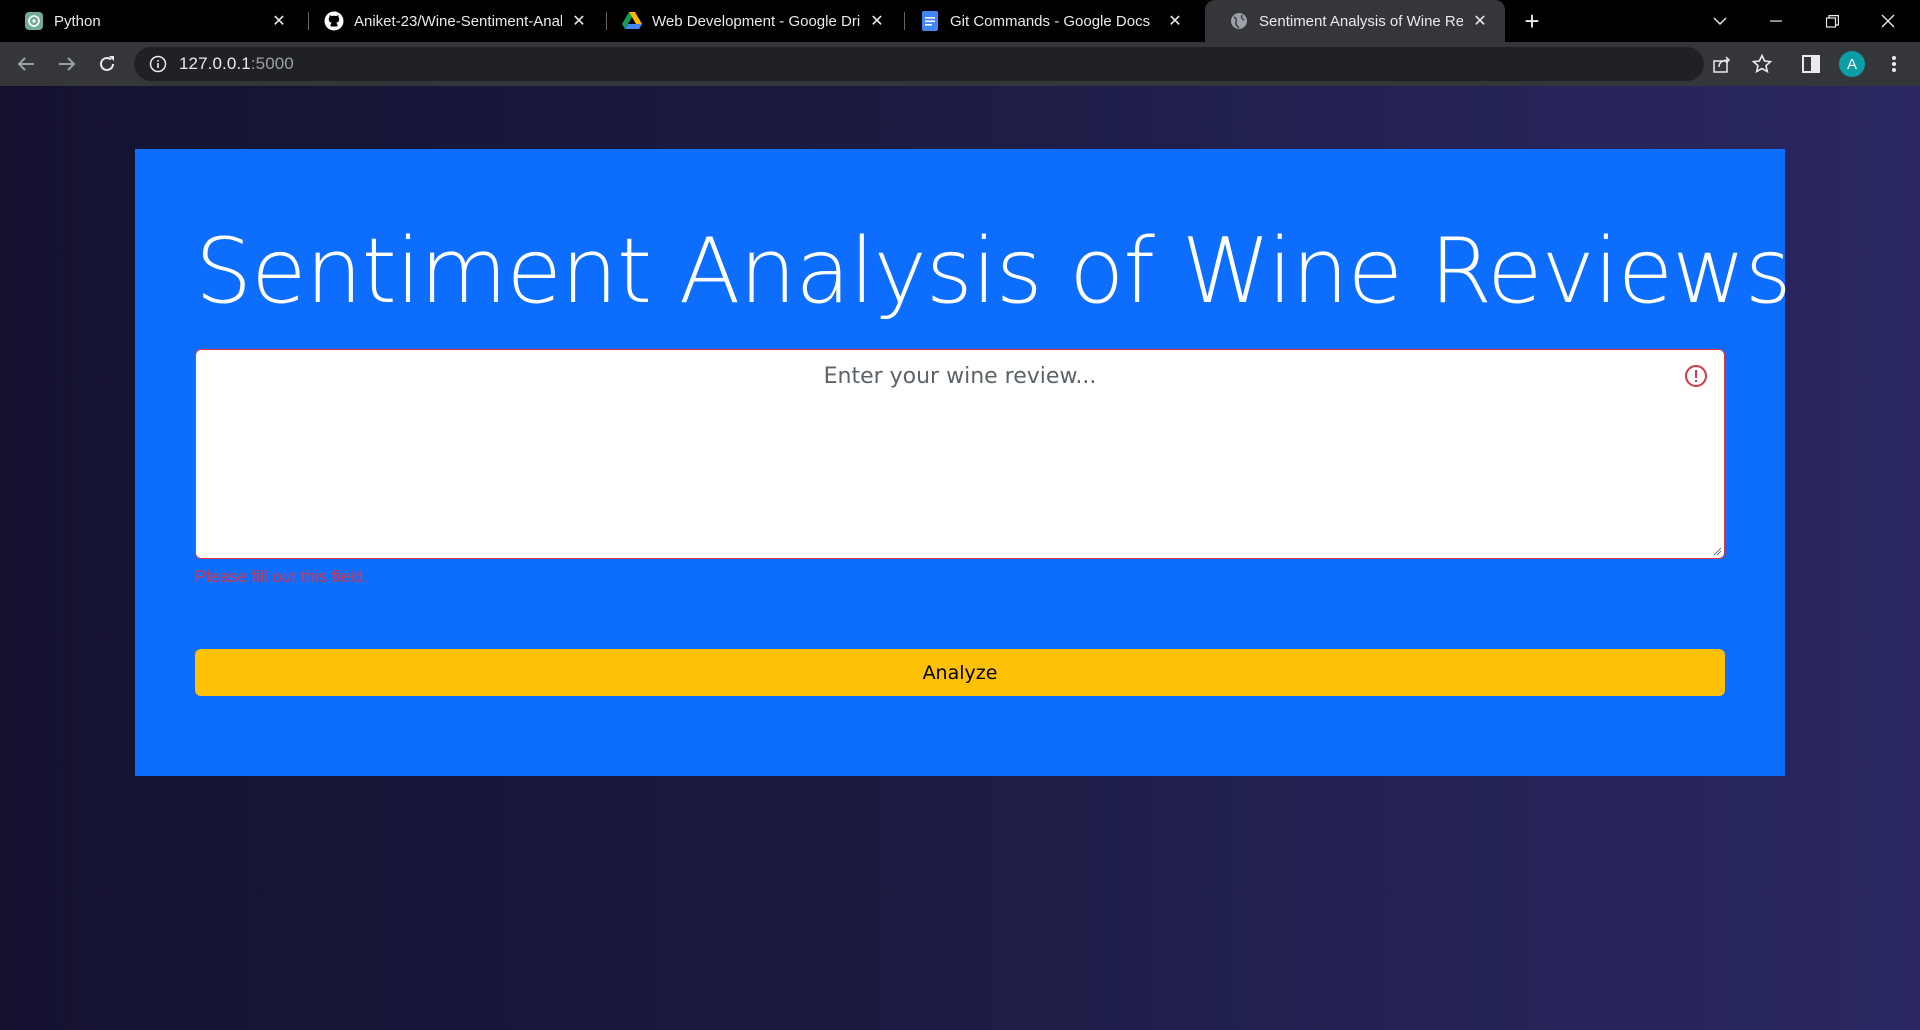  I want to click on minimize-icon, so click(1776, 21).